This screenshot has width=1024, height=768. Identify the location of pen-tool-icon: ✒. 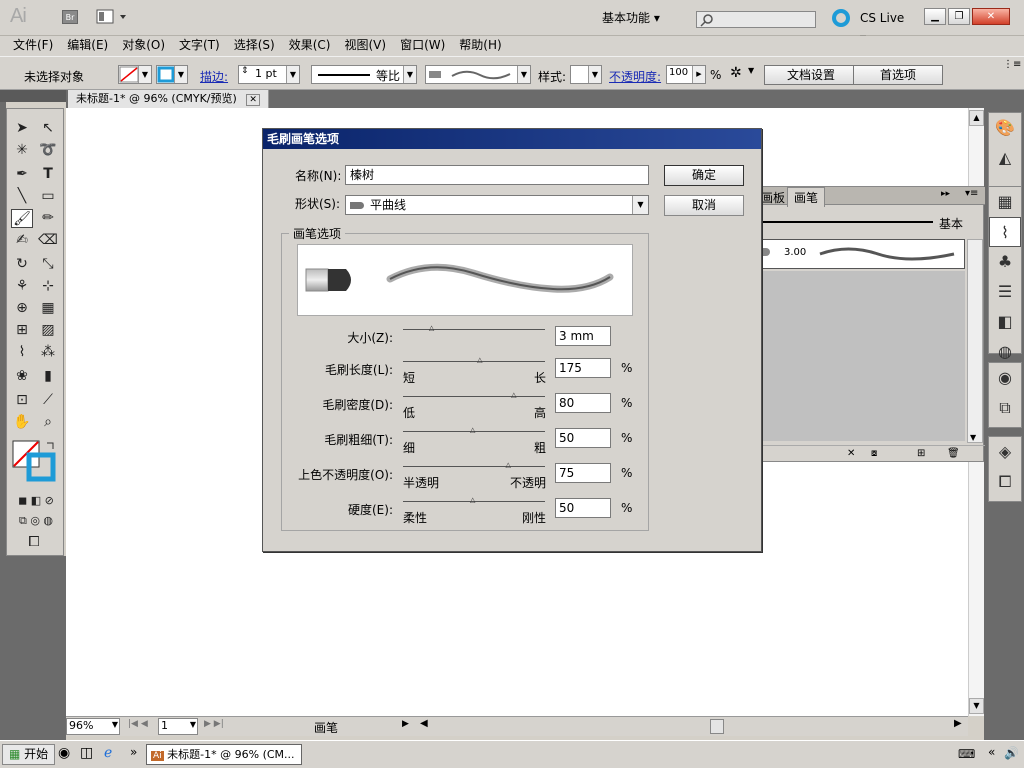
(22, 174).